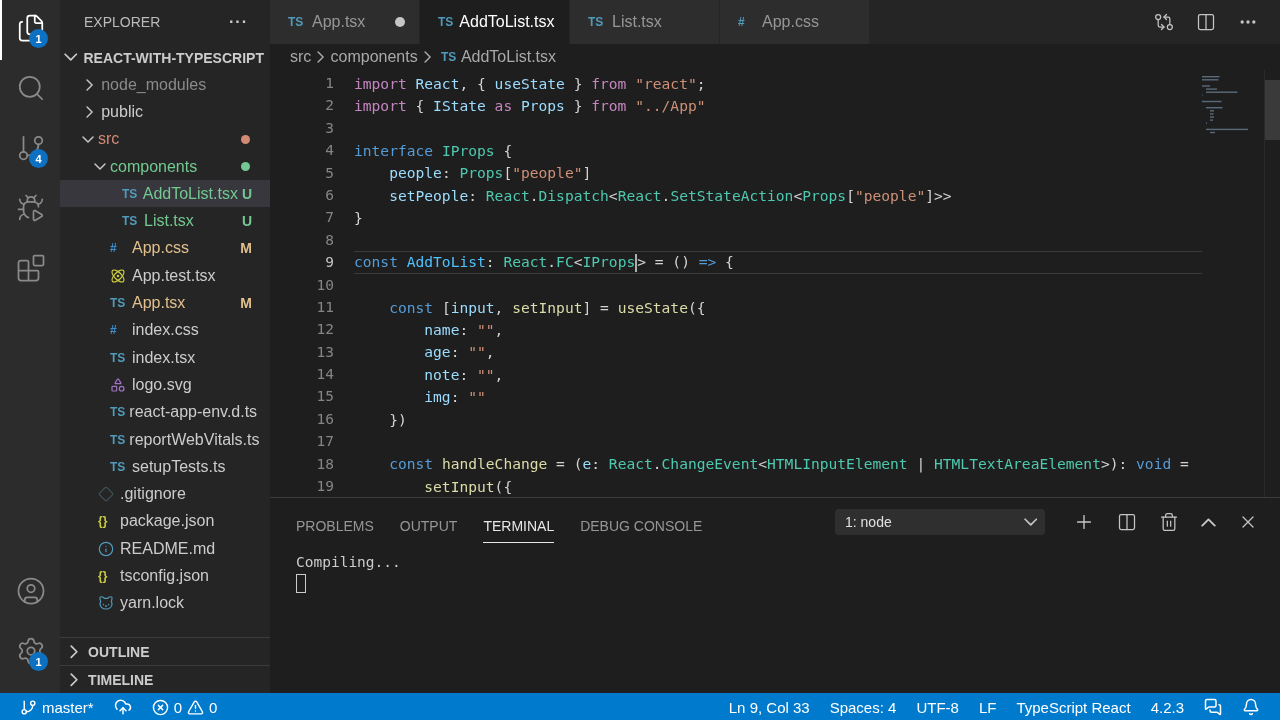  What do you see at coordinates (324, 419) in the screenshot?
I see `line-number: 16` at bounding box center [324, 419].